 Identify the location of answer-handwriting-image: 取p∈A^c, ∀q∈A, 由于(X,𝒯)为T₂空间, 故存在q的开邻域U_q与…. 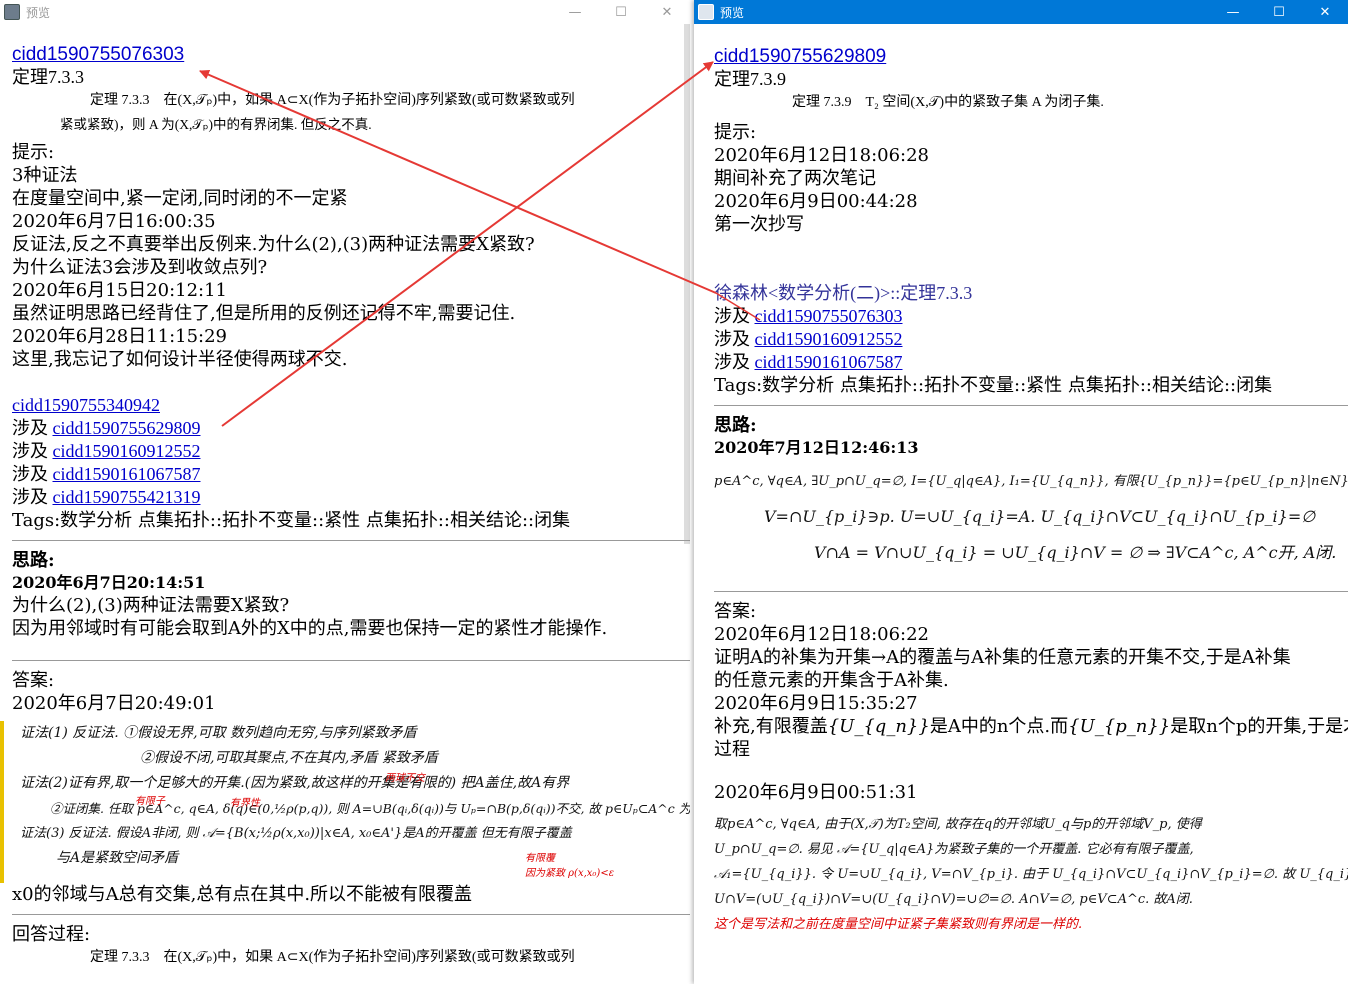
(1031, 874).